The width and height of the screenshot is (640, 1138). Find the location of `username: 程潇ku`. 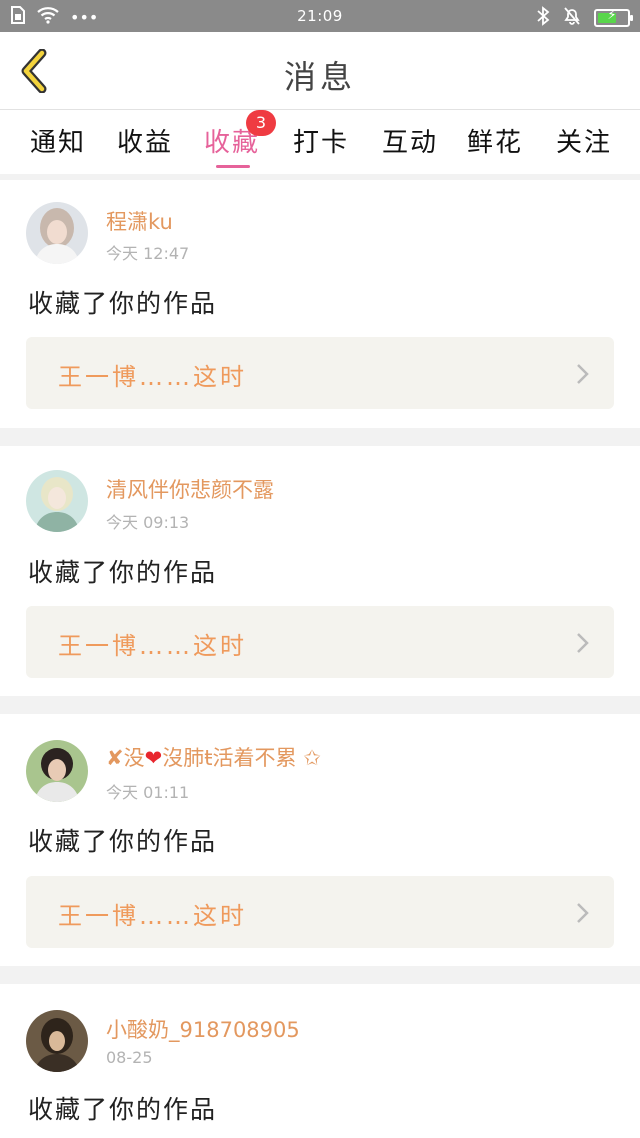

username: 程潇ku is located at coordinates (139, 221).